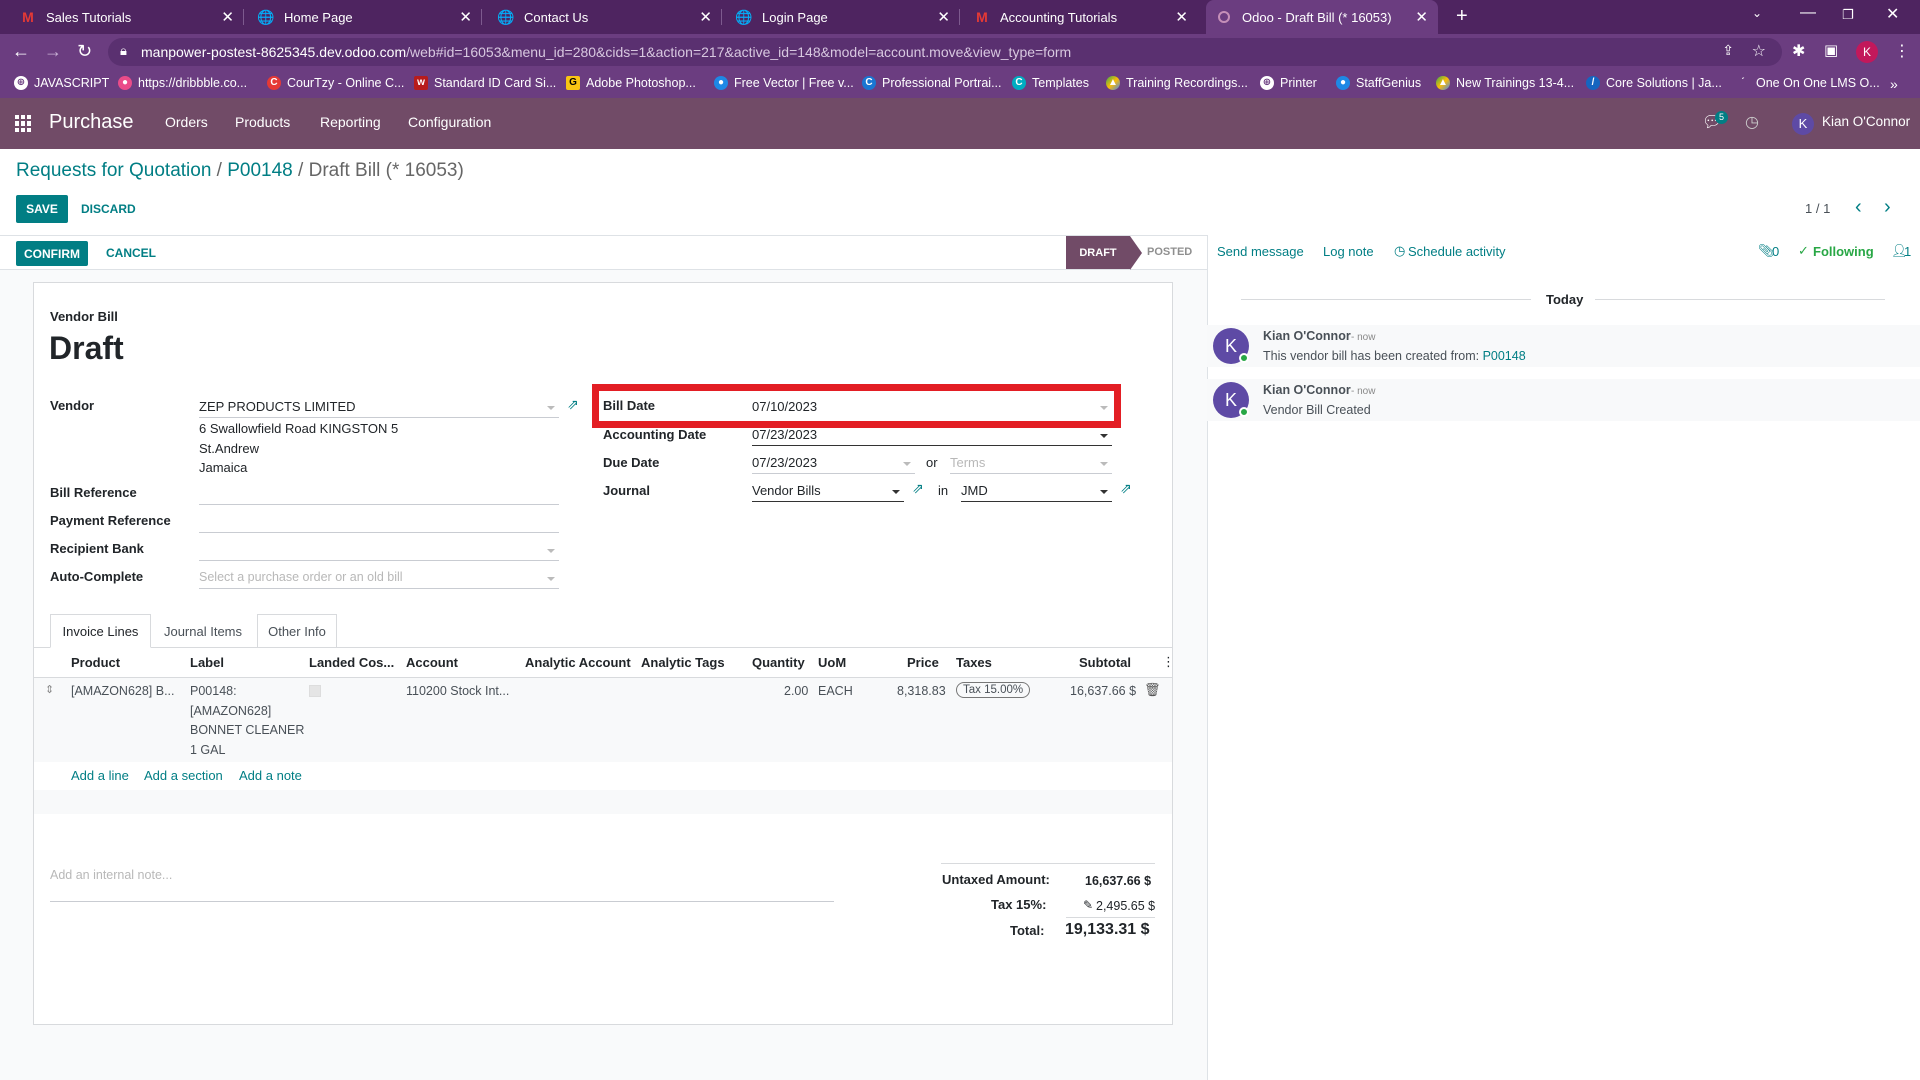  Describe the element at coordinates (52, 253) in the screenshot. I see `confirm-button: CONFIRM` at that location.